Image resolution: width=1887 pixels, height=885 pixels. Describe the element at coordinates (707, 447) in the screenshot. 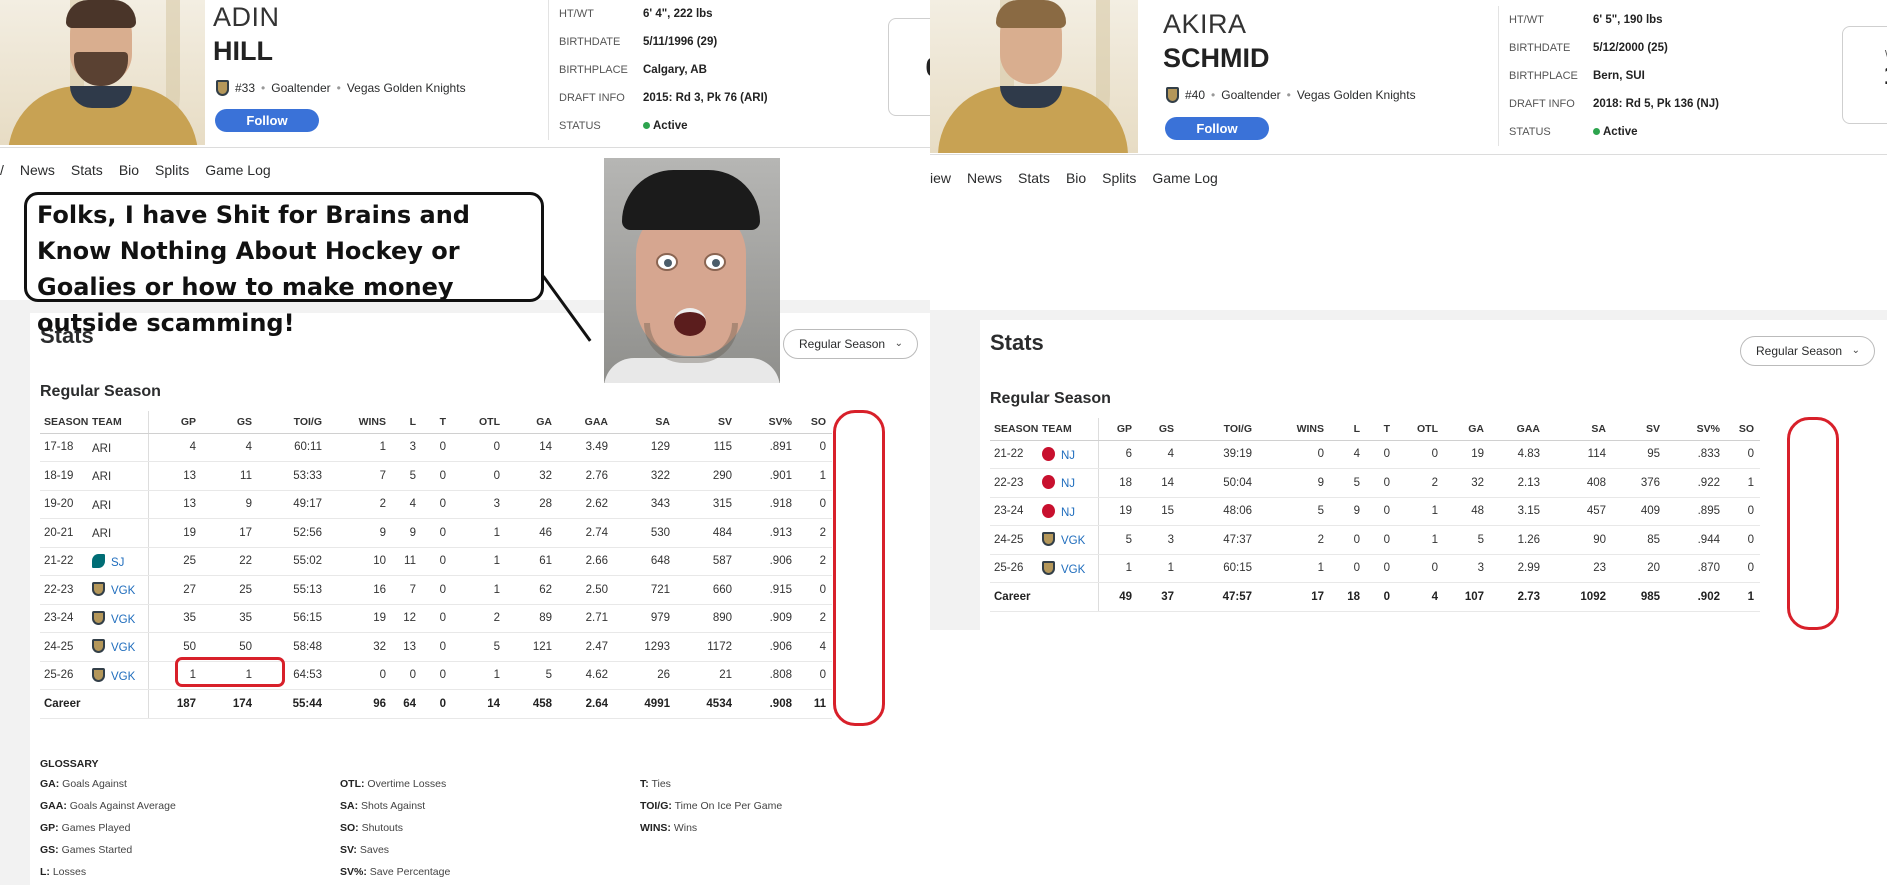

I see `cell-sv: 115` at that location.